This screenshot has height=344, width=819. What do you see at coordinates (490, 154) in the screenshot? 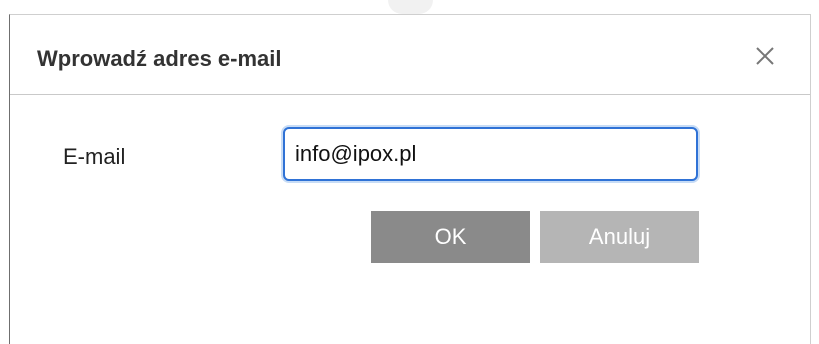
I see `email-field` at bounding box center [490, 154].